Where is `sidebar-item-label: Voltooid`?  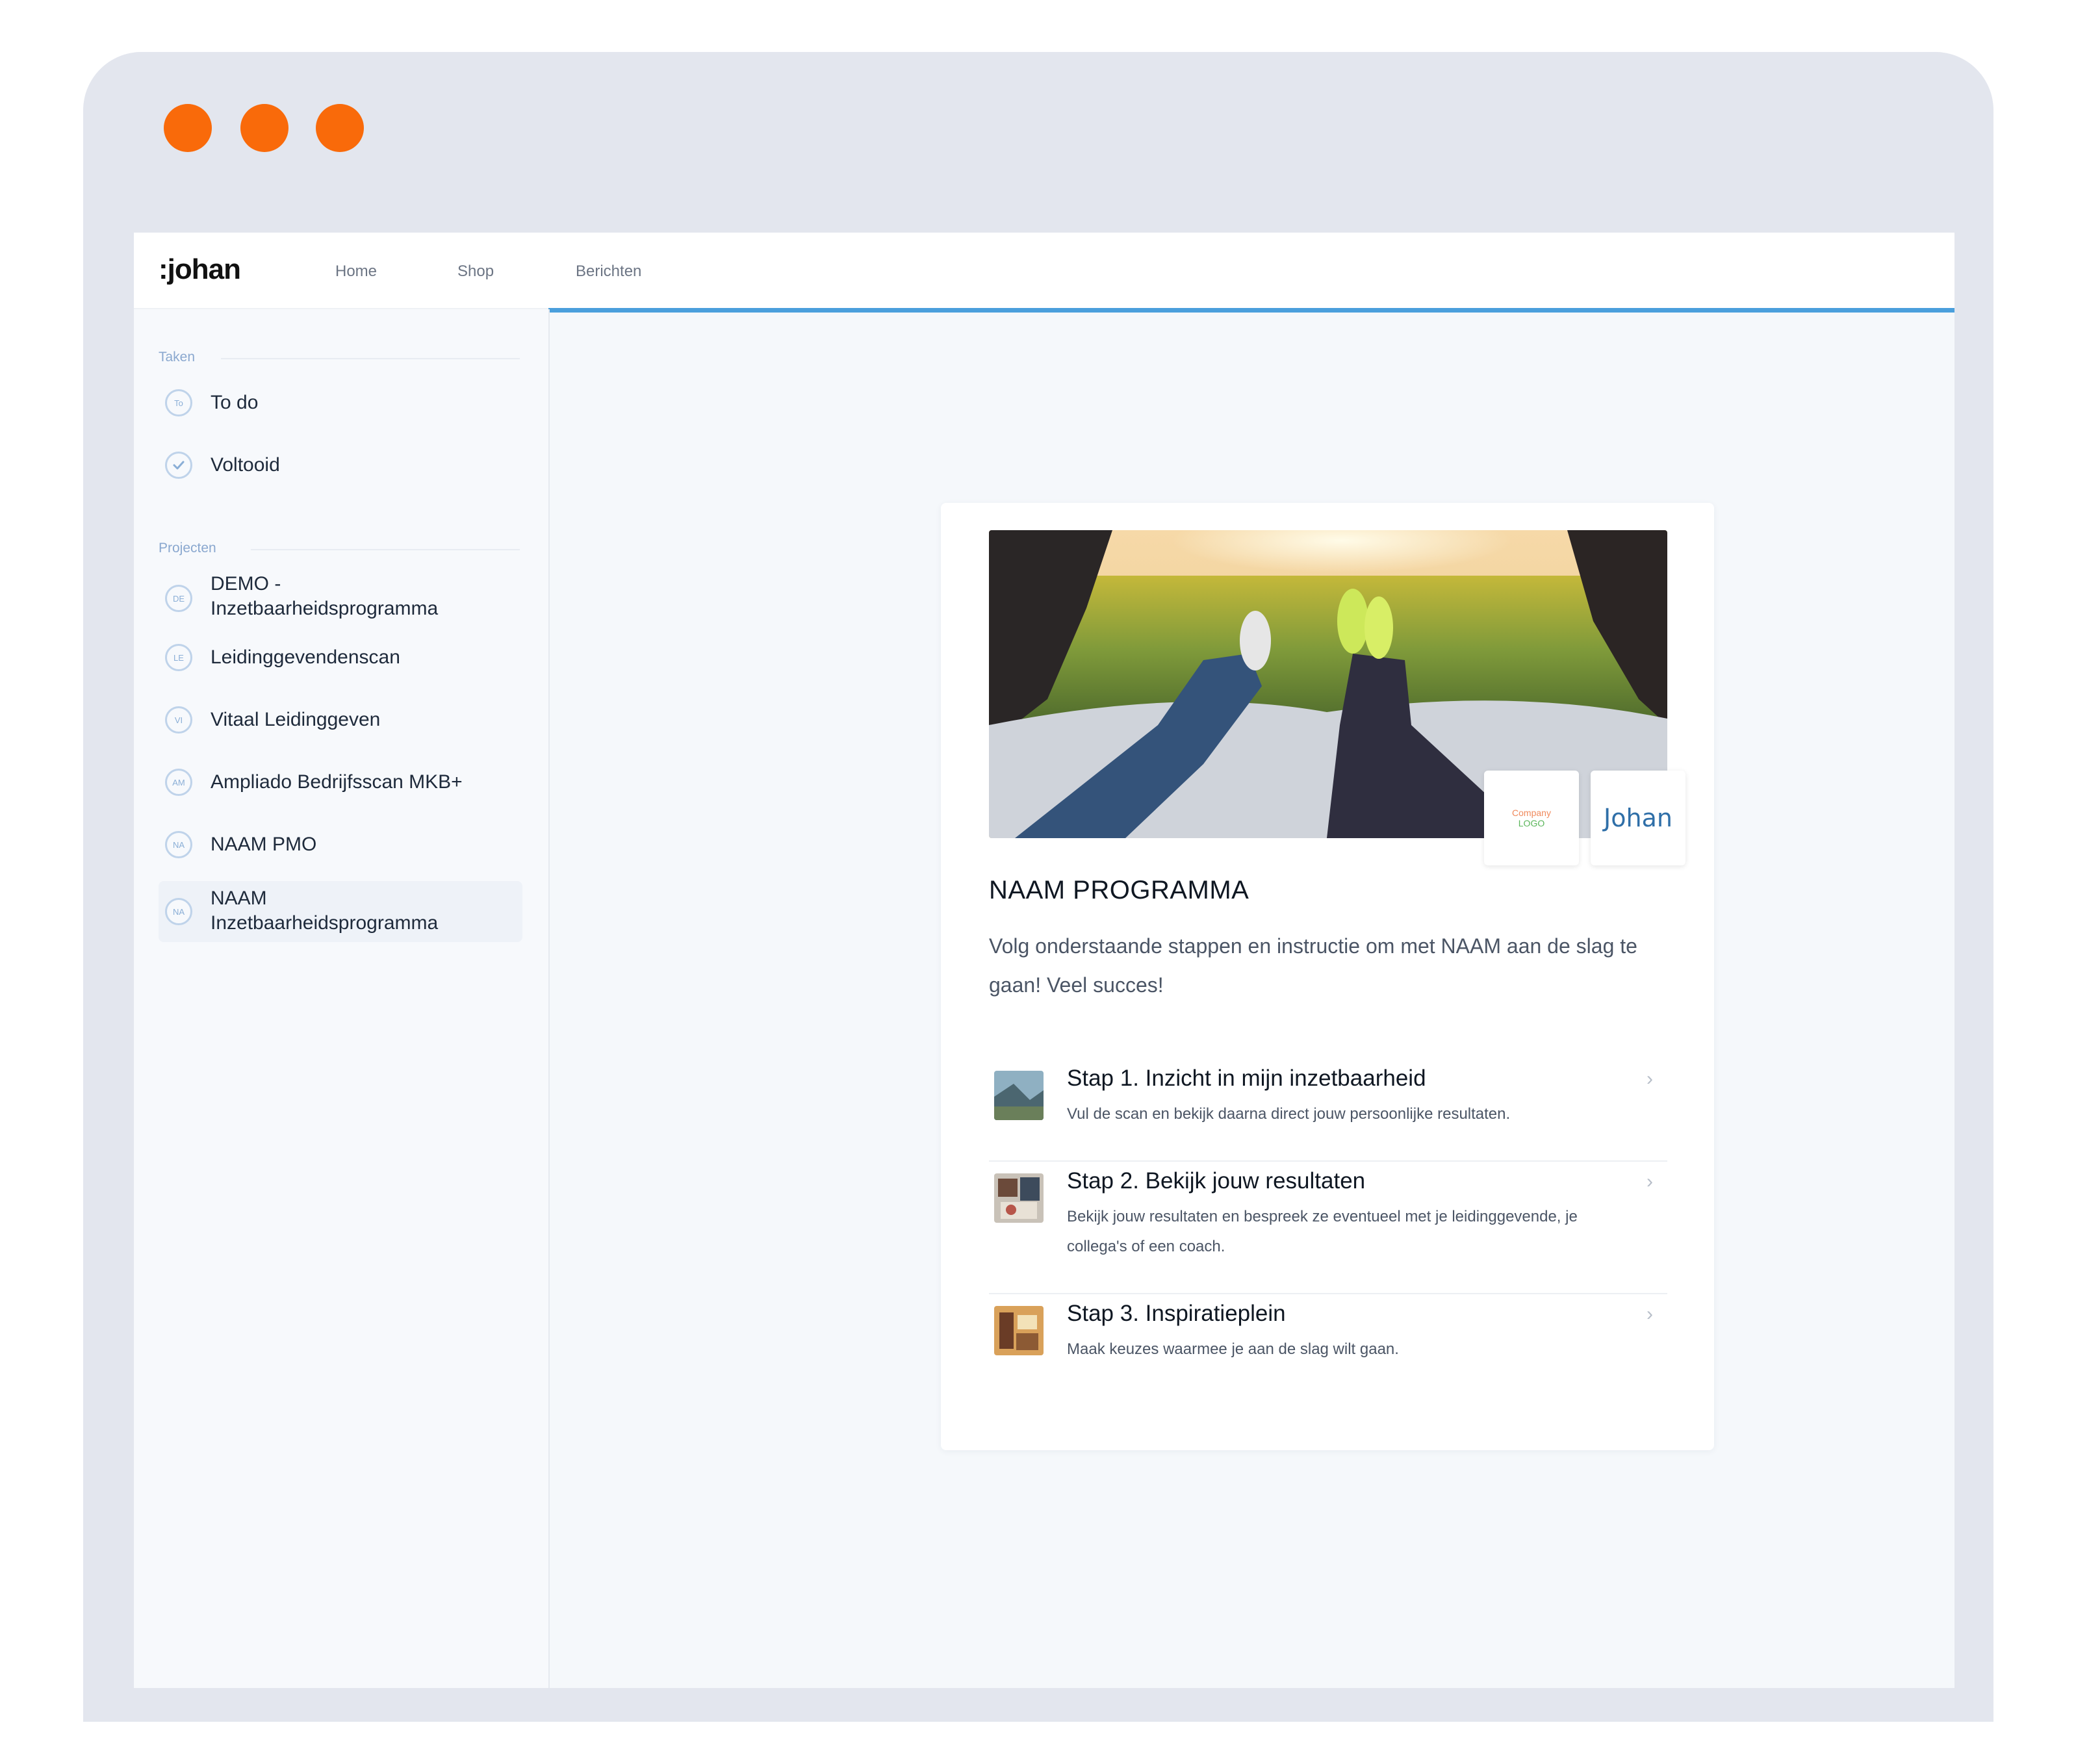
sidebar-item-label: Voltooid is located at coordinates (245, 465).